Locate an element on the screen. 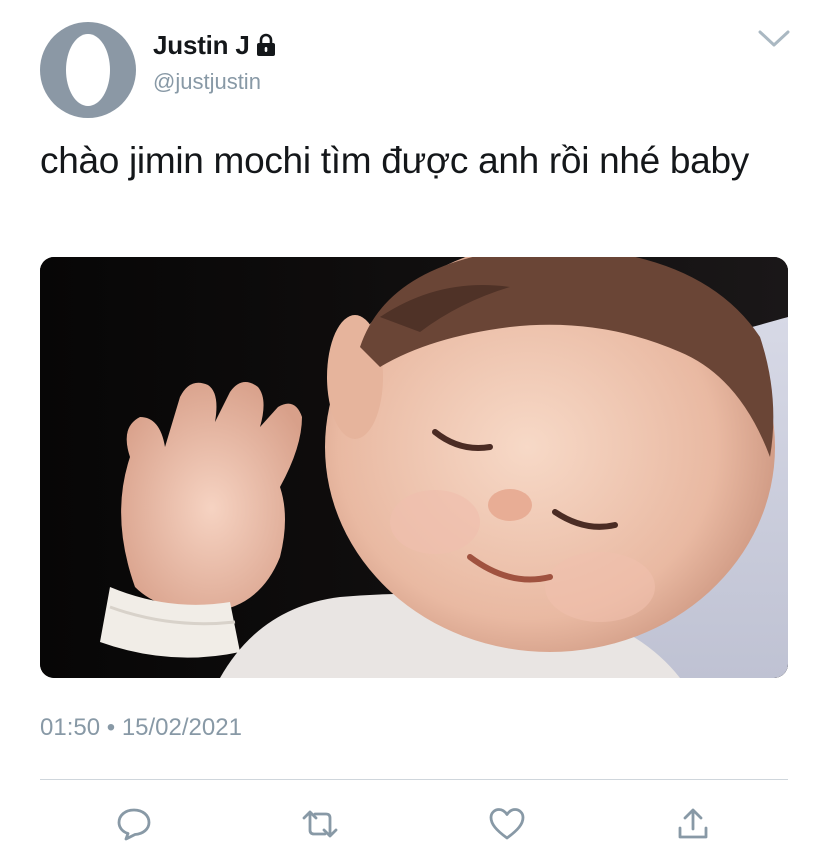 This screenshot has height=866, width=828. reply-button is located at coordinates (134, 824).